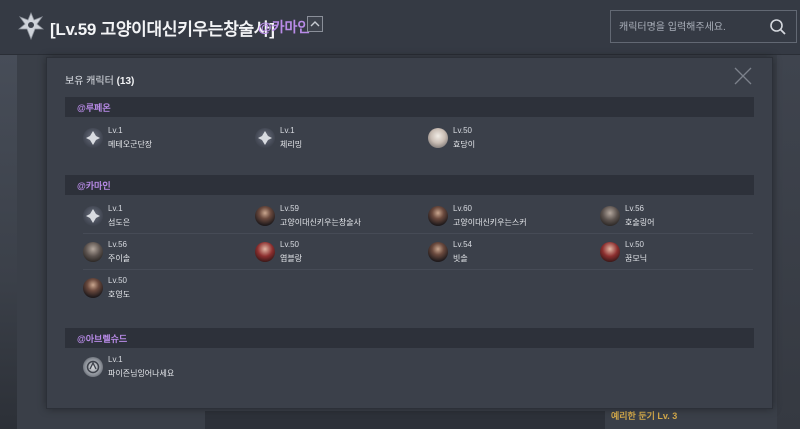  What do you see at coordinates (162, 29) in the screenshot?
I see `character-title: [Lv.59 고양이대신키우는창술사]` at bounding box center [162, 29].